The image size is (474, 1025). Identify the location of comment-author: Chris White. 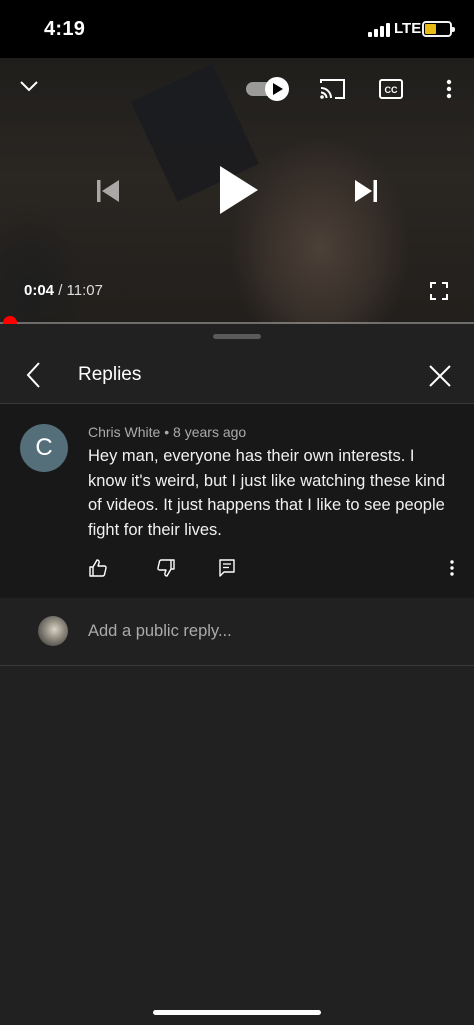
(124, 432).